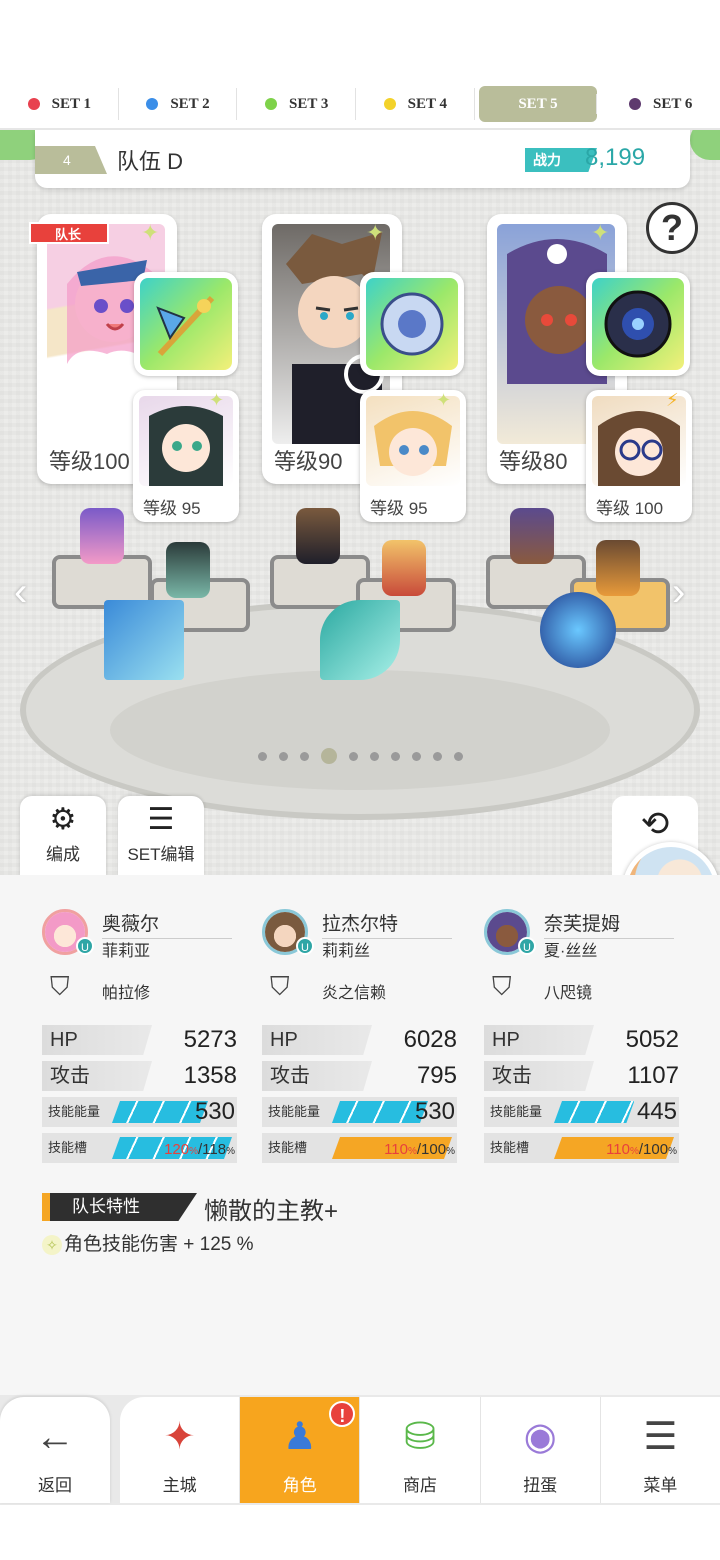 The height and width of the screenshot is (1560, 720). What do you see at coordinates (430, 1039) in the screenshot?
I see `hp-value: 6028` at bounding box center [430, 1039].